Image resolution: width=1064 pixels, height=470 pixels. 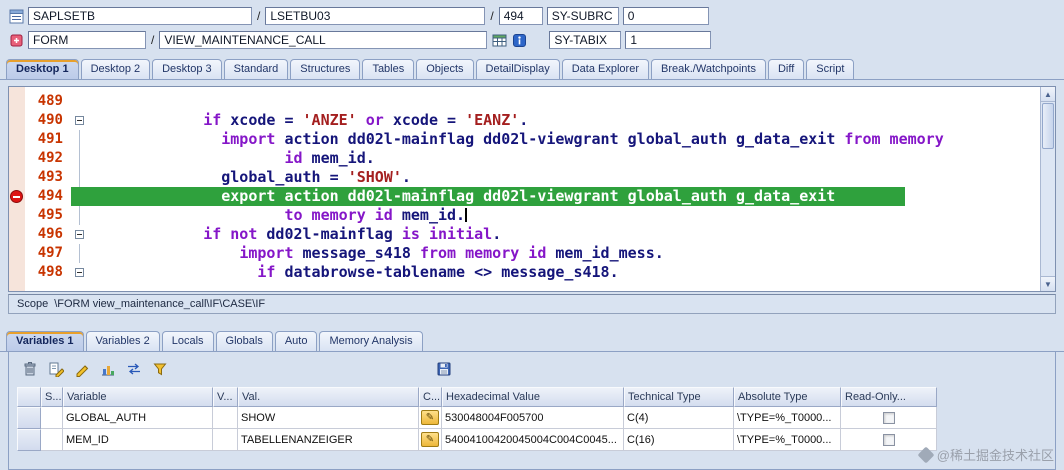 I want to click on tab-script: Script, so click(x=830, y=69).